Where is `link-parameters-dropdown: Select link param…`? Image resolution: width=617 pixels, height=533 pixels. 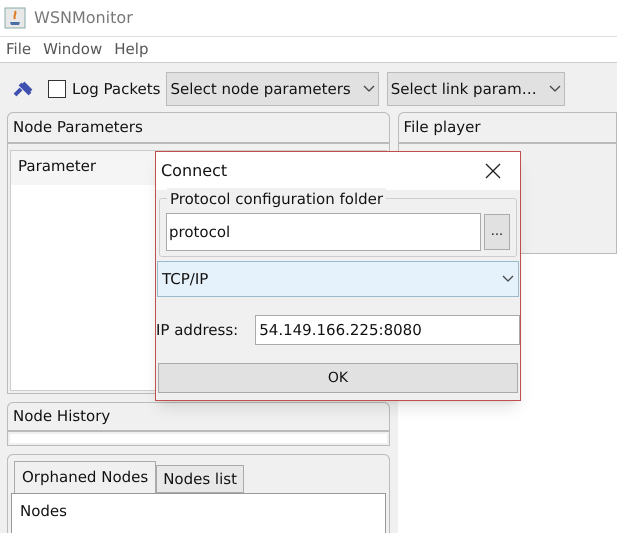
link-parameters-dropdown: Select link param… is located at coordinates (475, 89).